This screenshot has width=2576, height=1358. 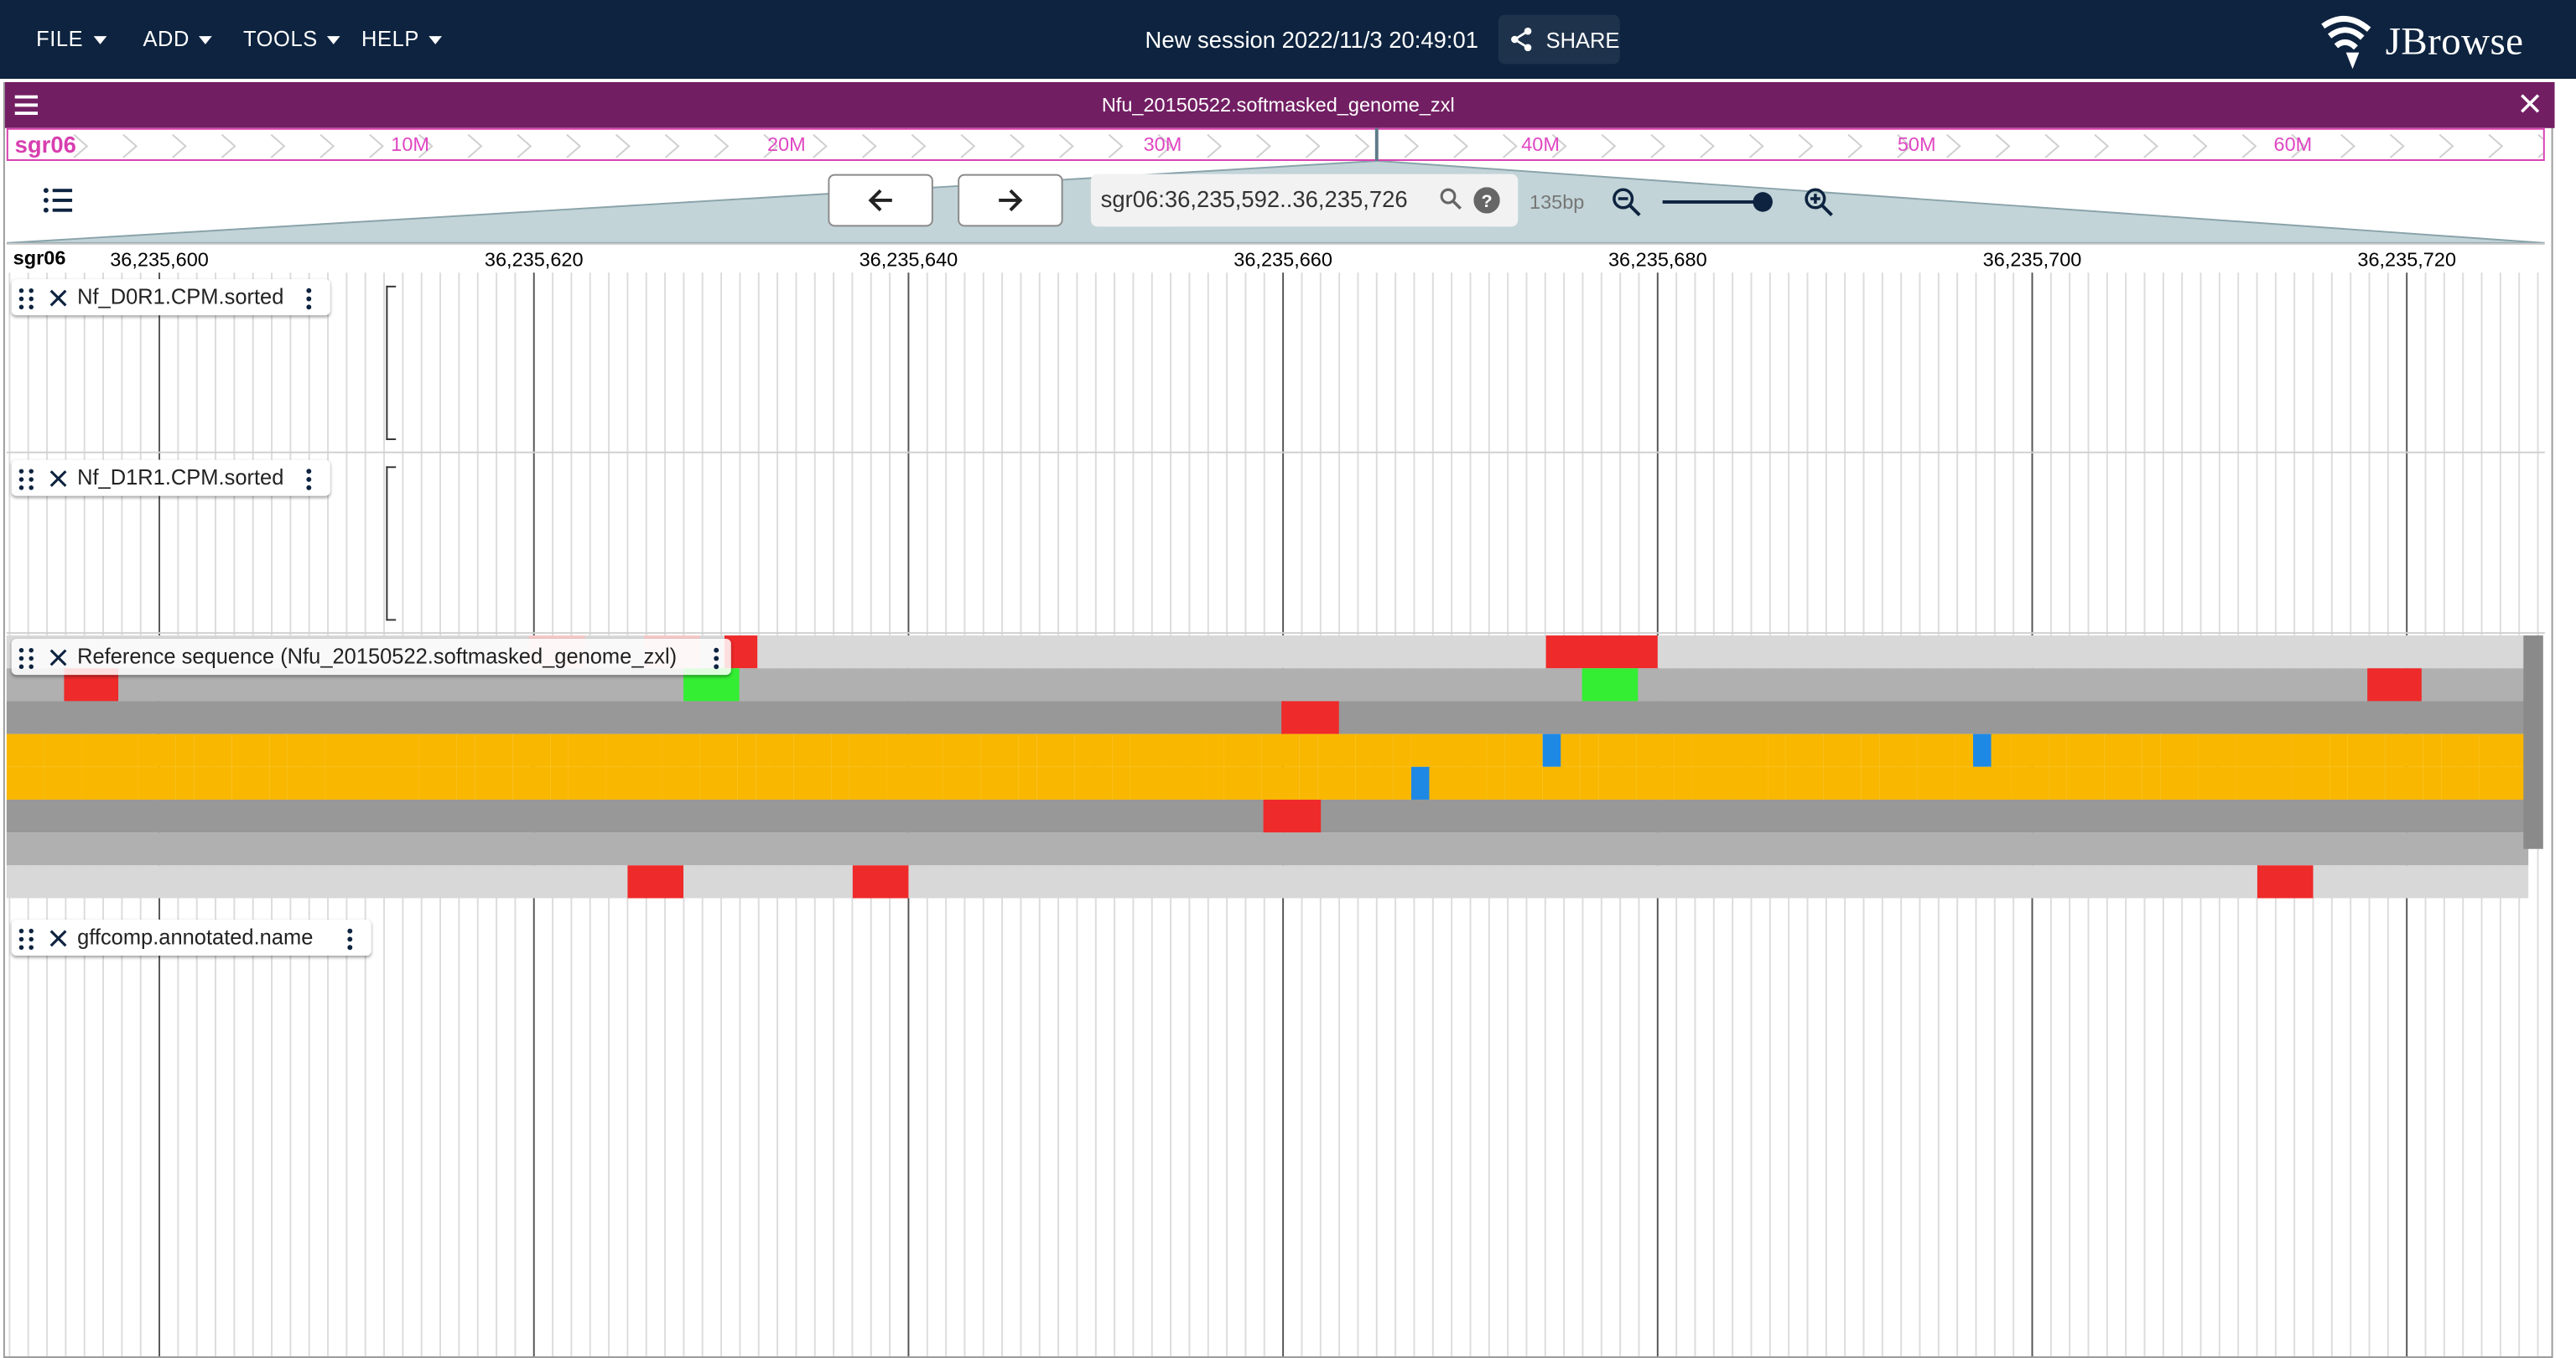 What do you see at coordinates (1486, 200) in the screenshot?
I see `help-icon: ?` at bounding box center [1486, 200].